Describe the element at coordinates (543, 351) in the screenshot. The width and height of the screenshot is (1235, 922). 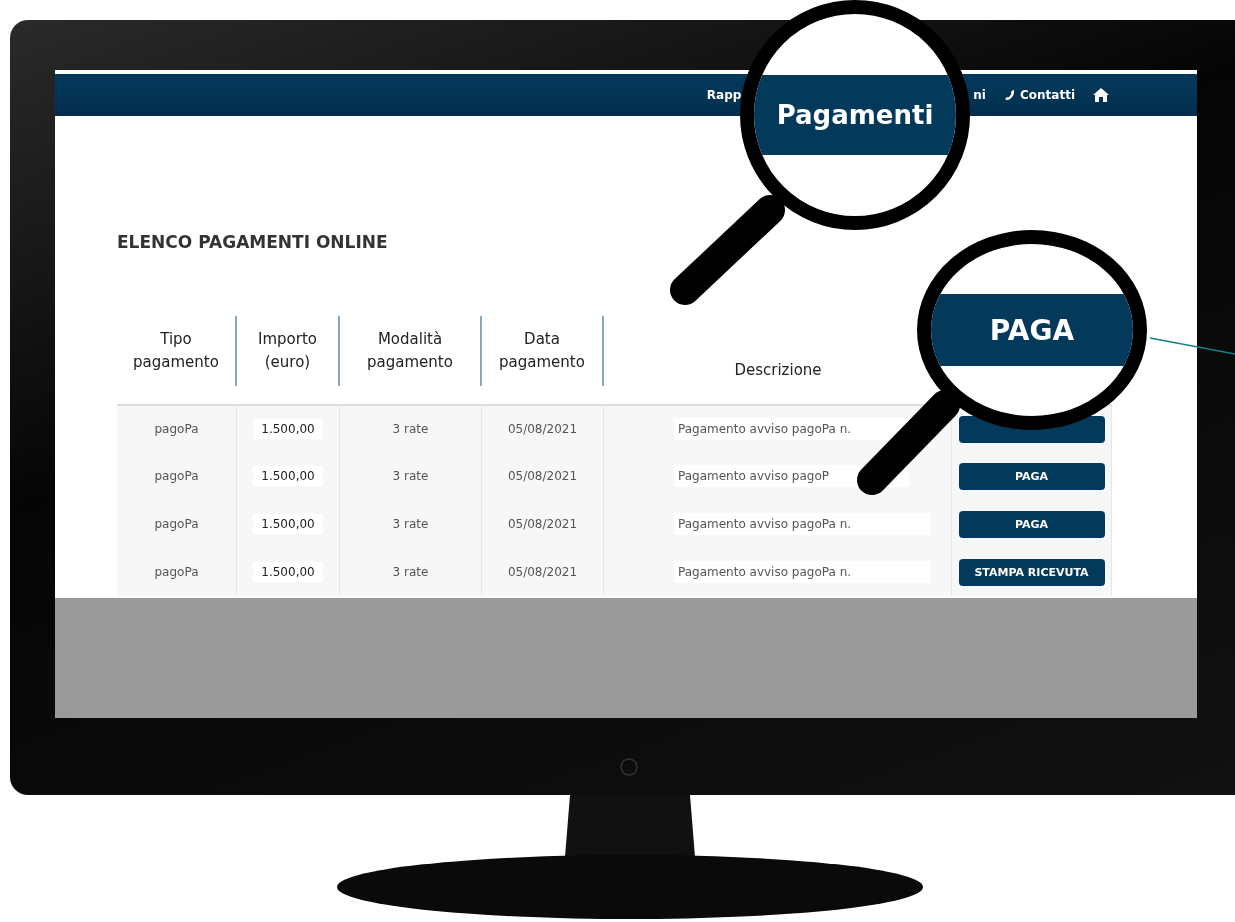
I see `column-header: Data pagamento` at that location.